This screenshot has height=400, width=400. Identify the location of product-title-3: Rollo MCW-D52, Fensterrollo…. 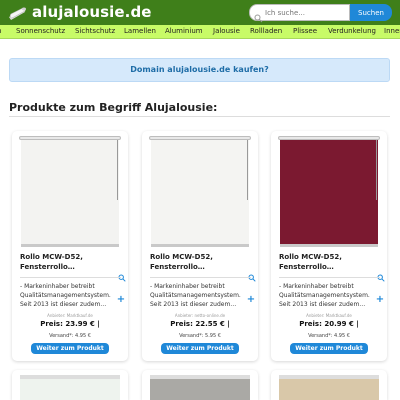
(328, 262).